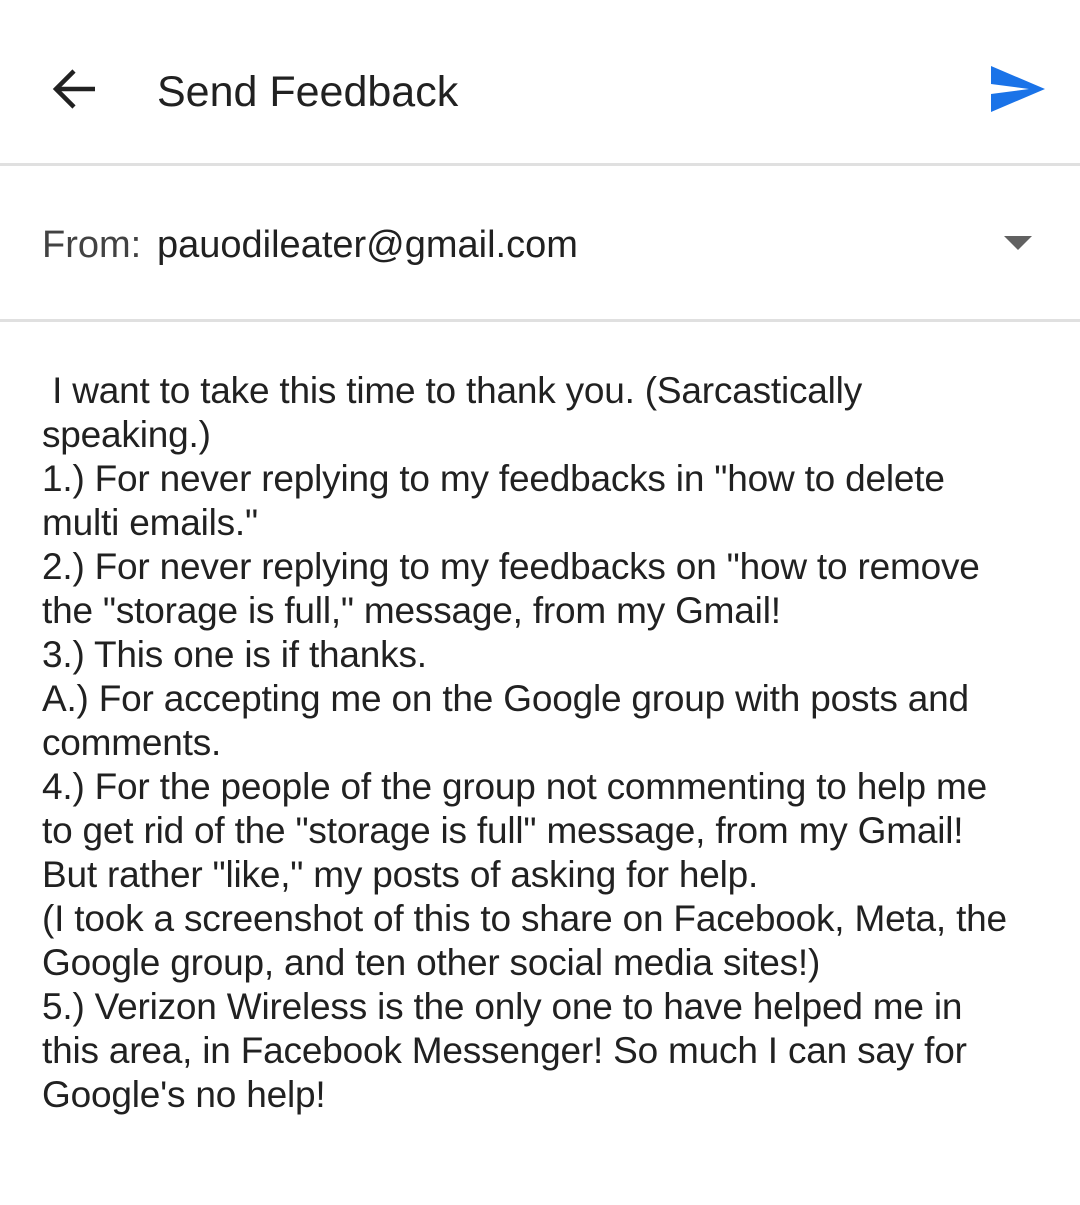  I want to click on back-button, so click(75, 91).